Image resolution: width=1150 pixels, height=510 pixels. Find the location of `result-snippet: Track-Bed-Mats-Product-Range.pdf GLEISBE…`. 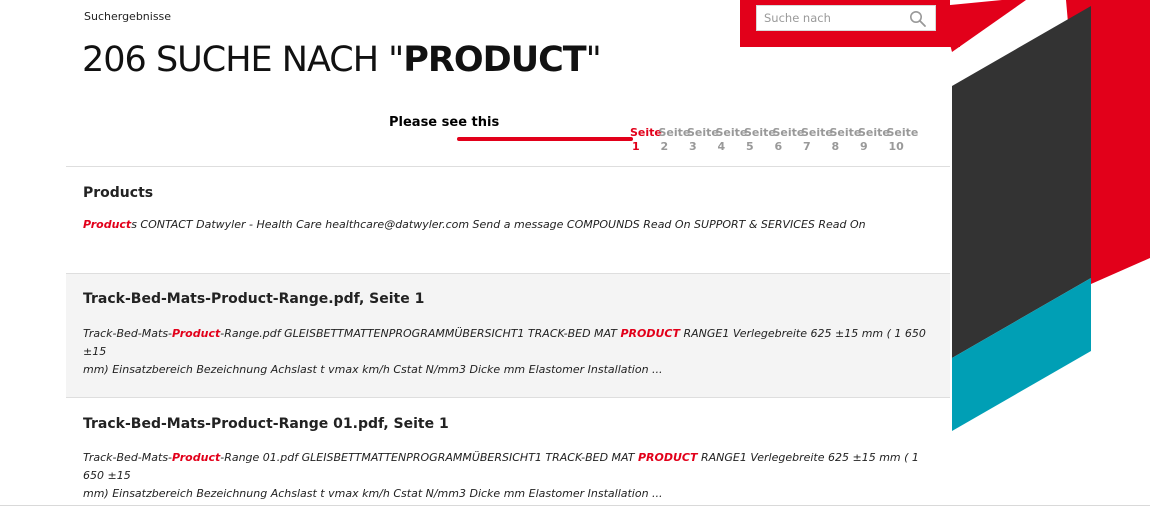

result-snippet: Track-Bed-Mats-Product-Range.pdf GLEISBE… is located at coordinates (508, 352).